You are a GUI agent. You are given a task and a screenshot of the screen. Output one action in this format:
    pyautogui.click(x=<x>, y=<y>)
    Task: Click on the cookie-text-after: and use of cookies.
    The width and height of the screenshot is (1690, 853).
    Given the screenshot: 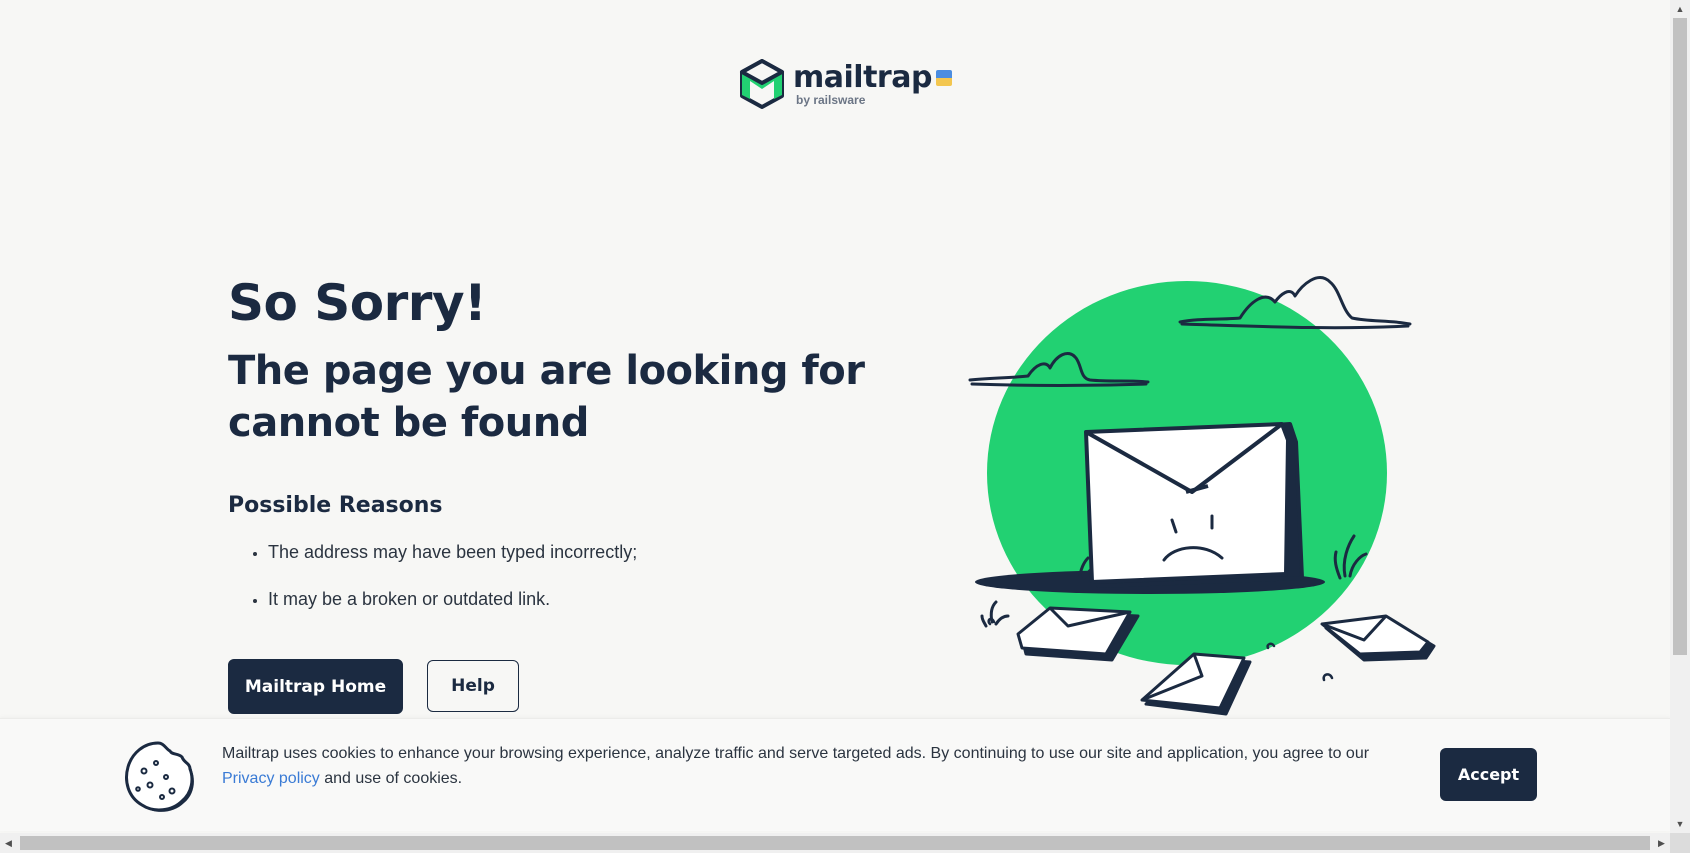 What is the action you would take?
    pyautogui.click(x=391, y=778)
    